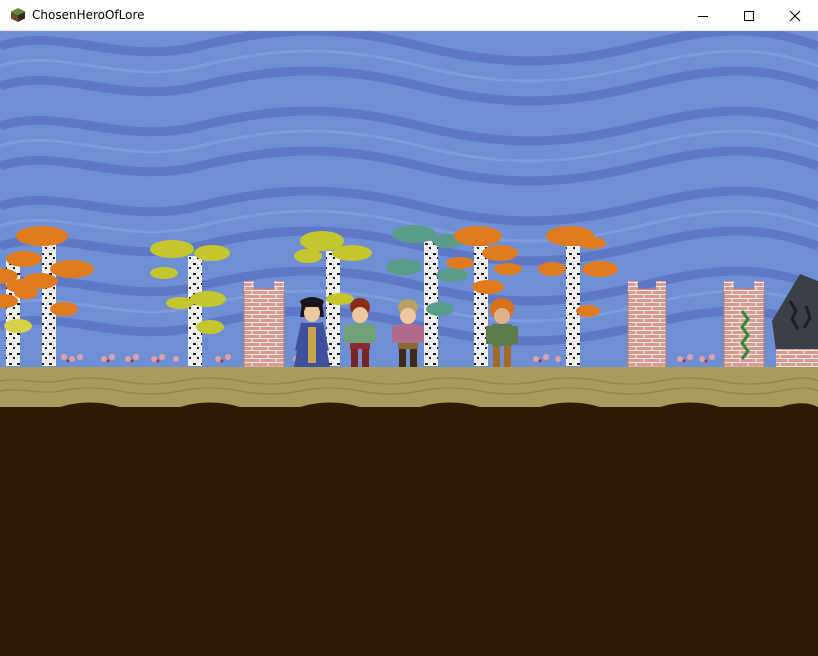 The height and width of the screenshot is (656, 818). I want to click on minimize-button, so click(703, 15).